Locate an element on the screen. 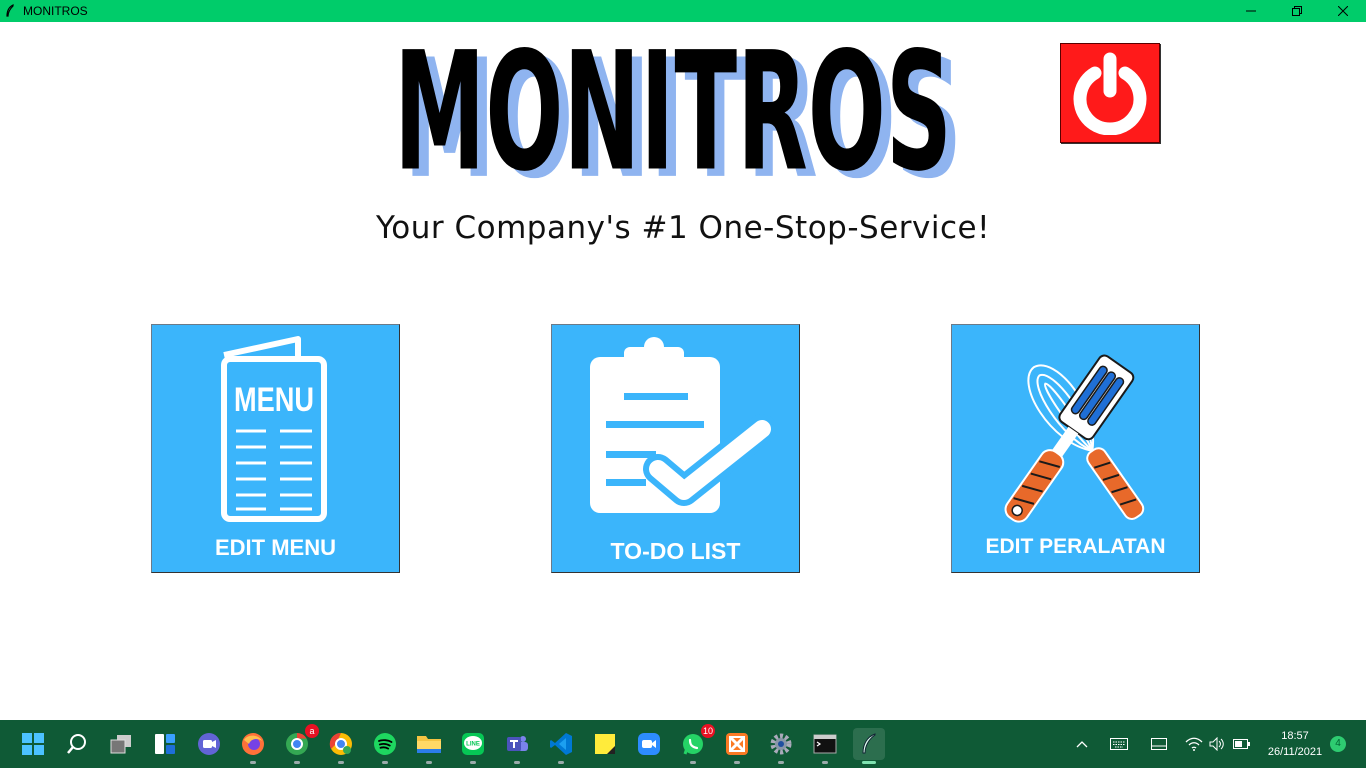 The height and width of the screenshot is (768, 1366). spotify-icon is located at coordinates (385, 744).